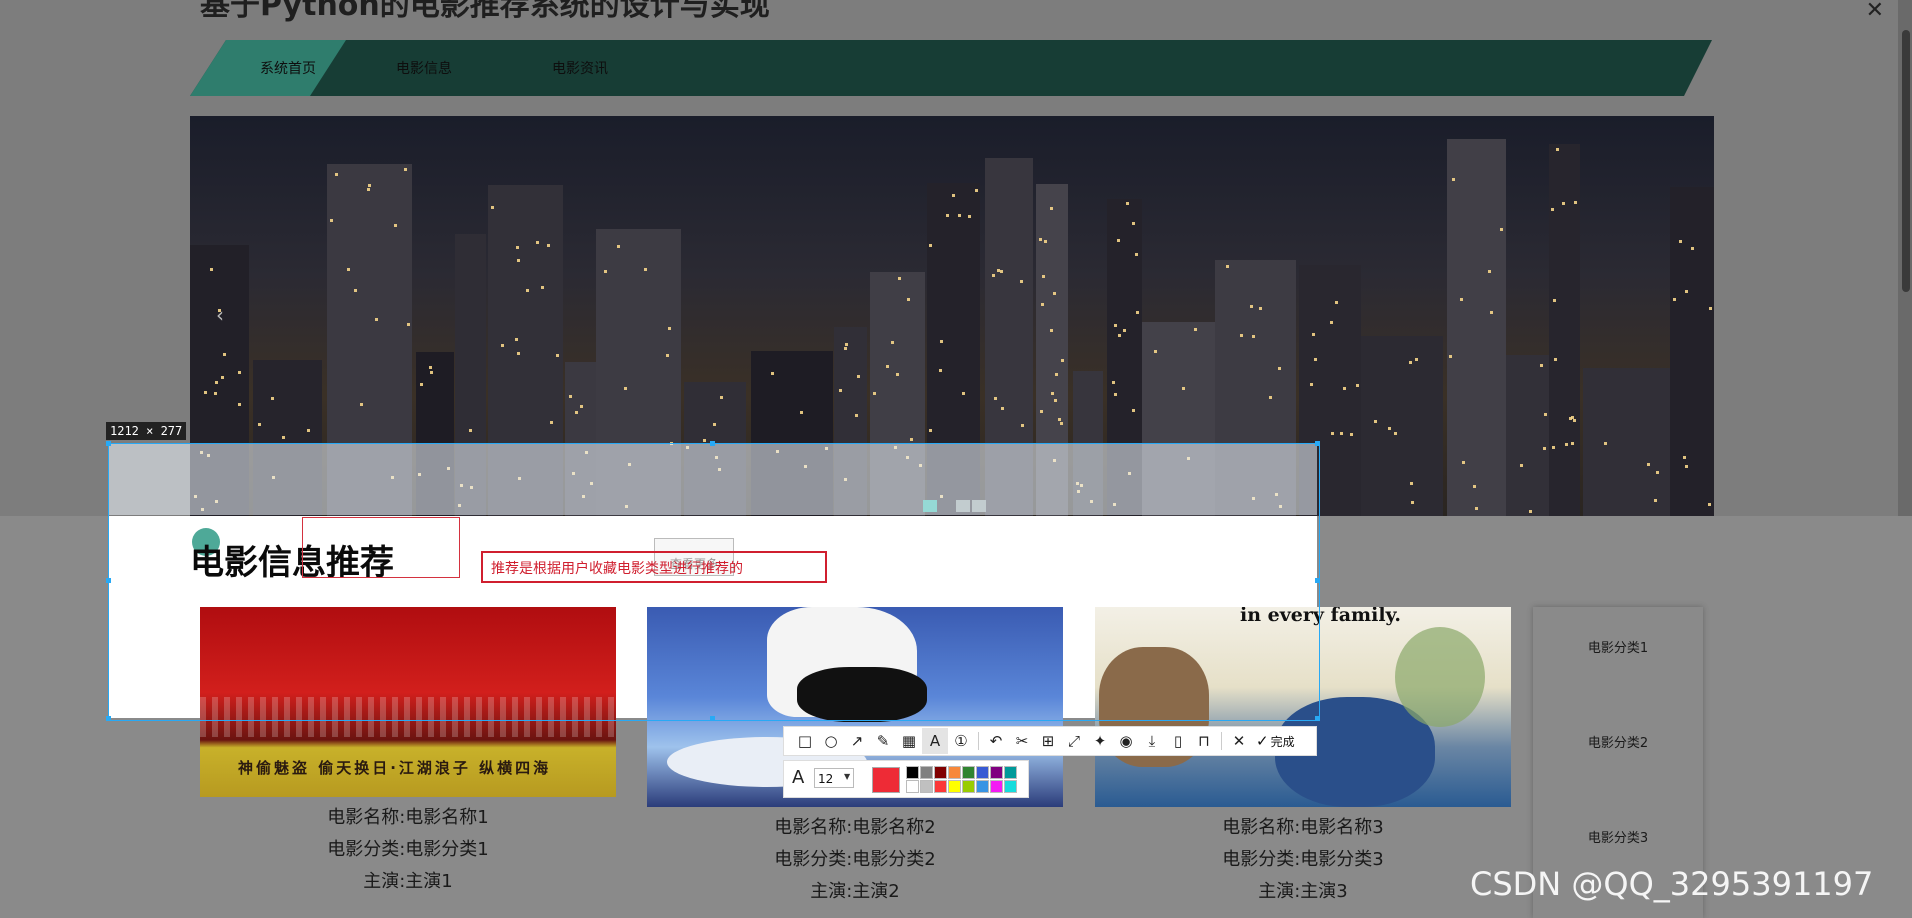 Image resolution: width=1912 pixels, height=918 pixels. Describe the element at coordinates (1239, 741) in the screenshot. I see `cancel-icon: ✕` at that location.